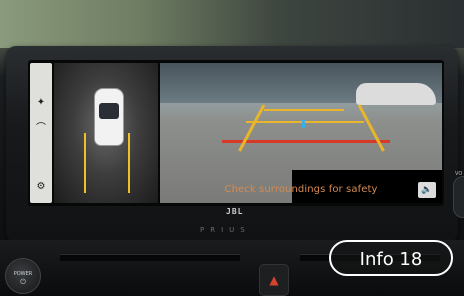  I want to click on parked-car, so click(396, 94).